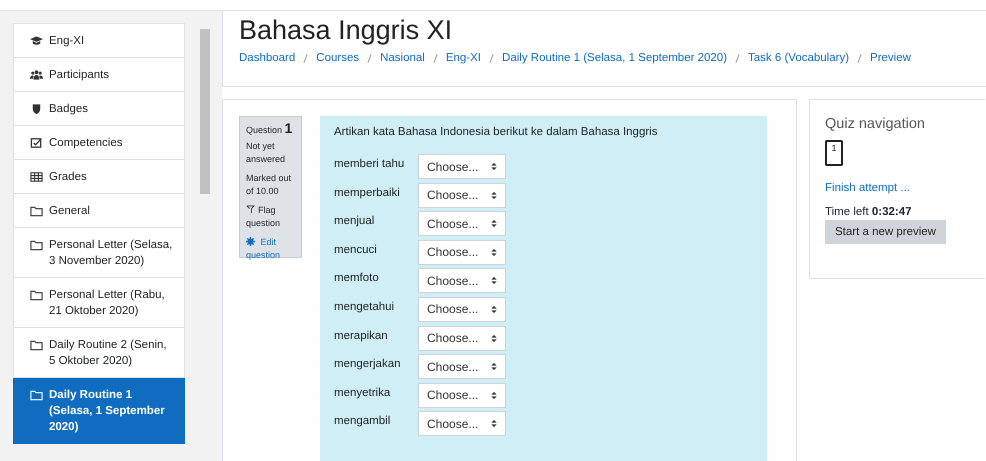 This screenshot has height=461, width=986. I want to click on question-nav-button: 1, so click(834, 153).